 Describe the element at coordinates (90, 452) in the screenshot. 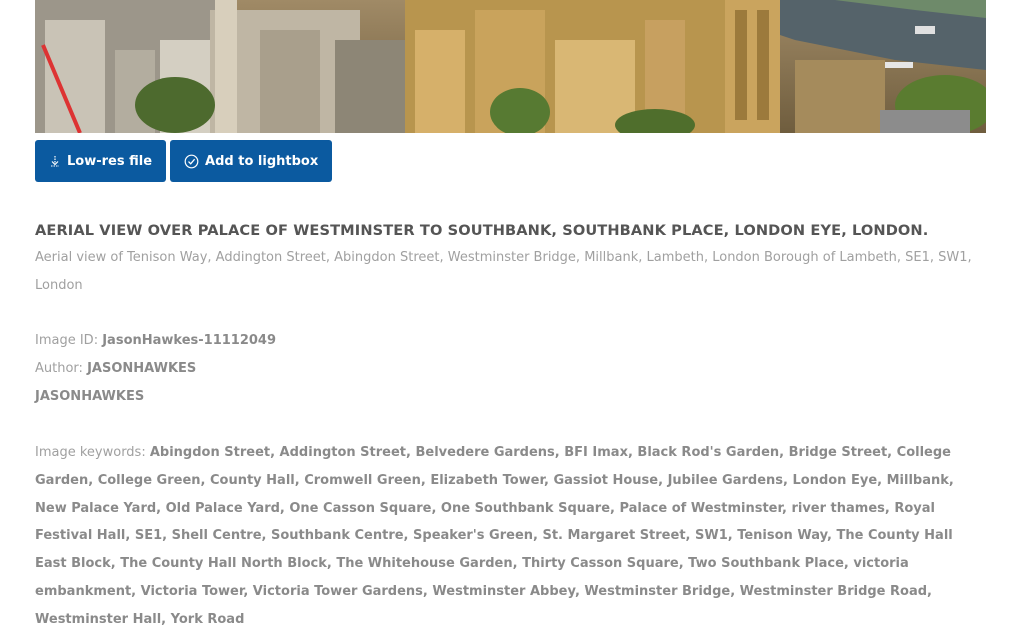

I see `keywords-label: Image keywords:` at that location.